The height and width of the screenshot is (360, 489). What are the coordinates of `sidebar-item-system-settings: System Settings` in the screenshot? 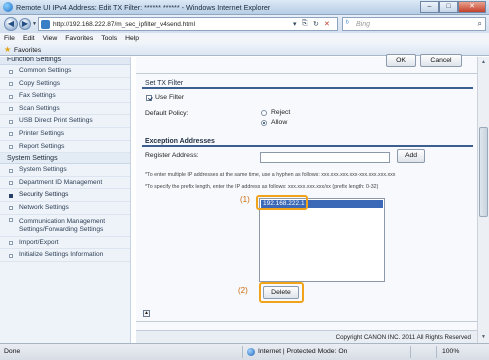 It's located at (65, 170).